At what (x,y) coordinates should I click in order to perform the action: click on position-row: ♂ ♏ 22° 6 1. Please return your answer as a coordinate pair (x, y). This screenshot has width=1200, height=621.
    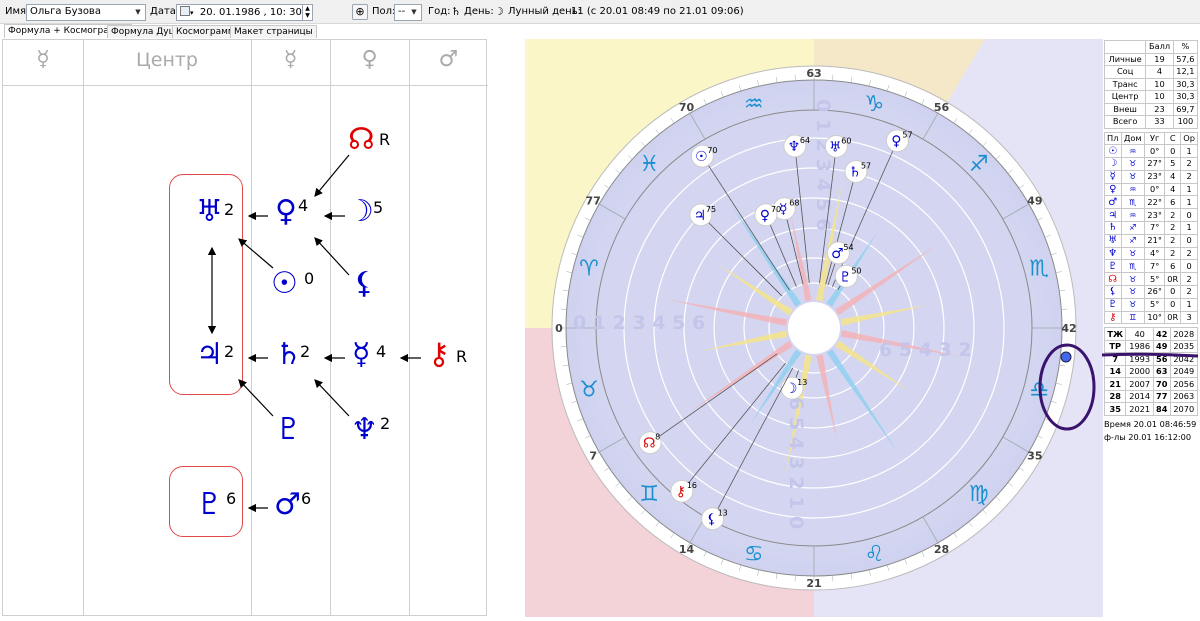
    Looking at the image, I should click on (1151, 202).